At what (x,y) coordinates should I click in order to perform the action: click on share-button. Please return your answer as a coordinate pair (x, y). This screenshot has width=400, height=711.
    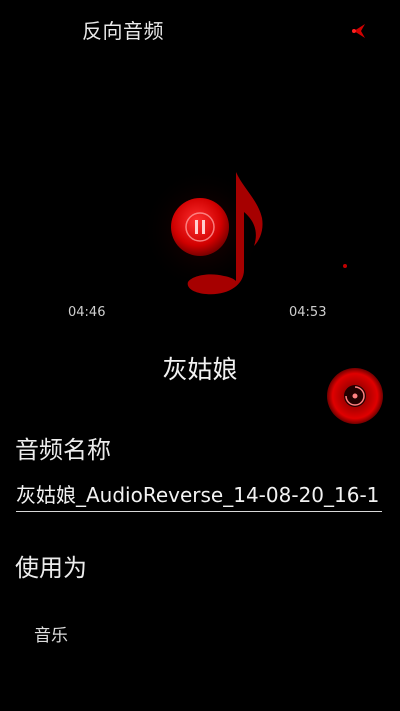
    Looking at the image, I should click on (359, 31).